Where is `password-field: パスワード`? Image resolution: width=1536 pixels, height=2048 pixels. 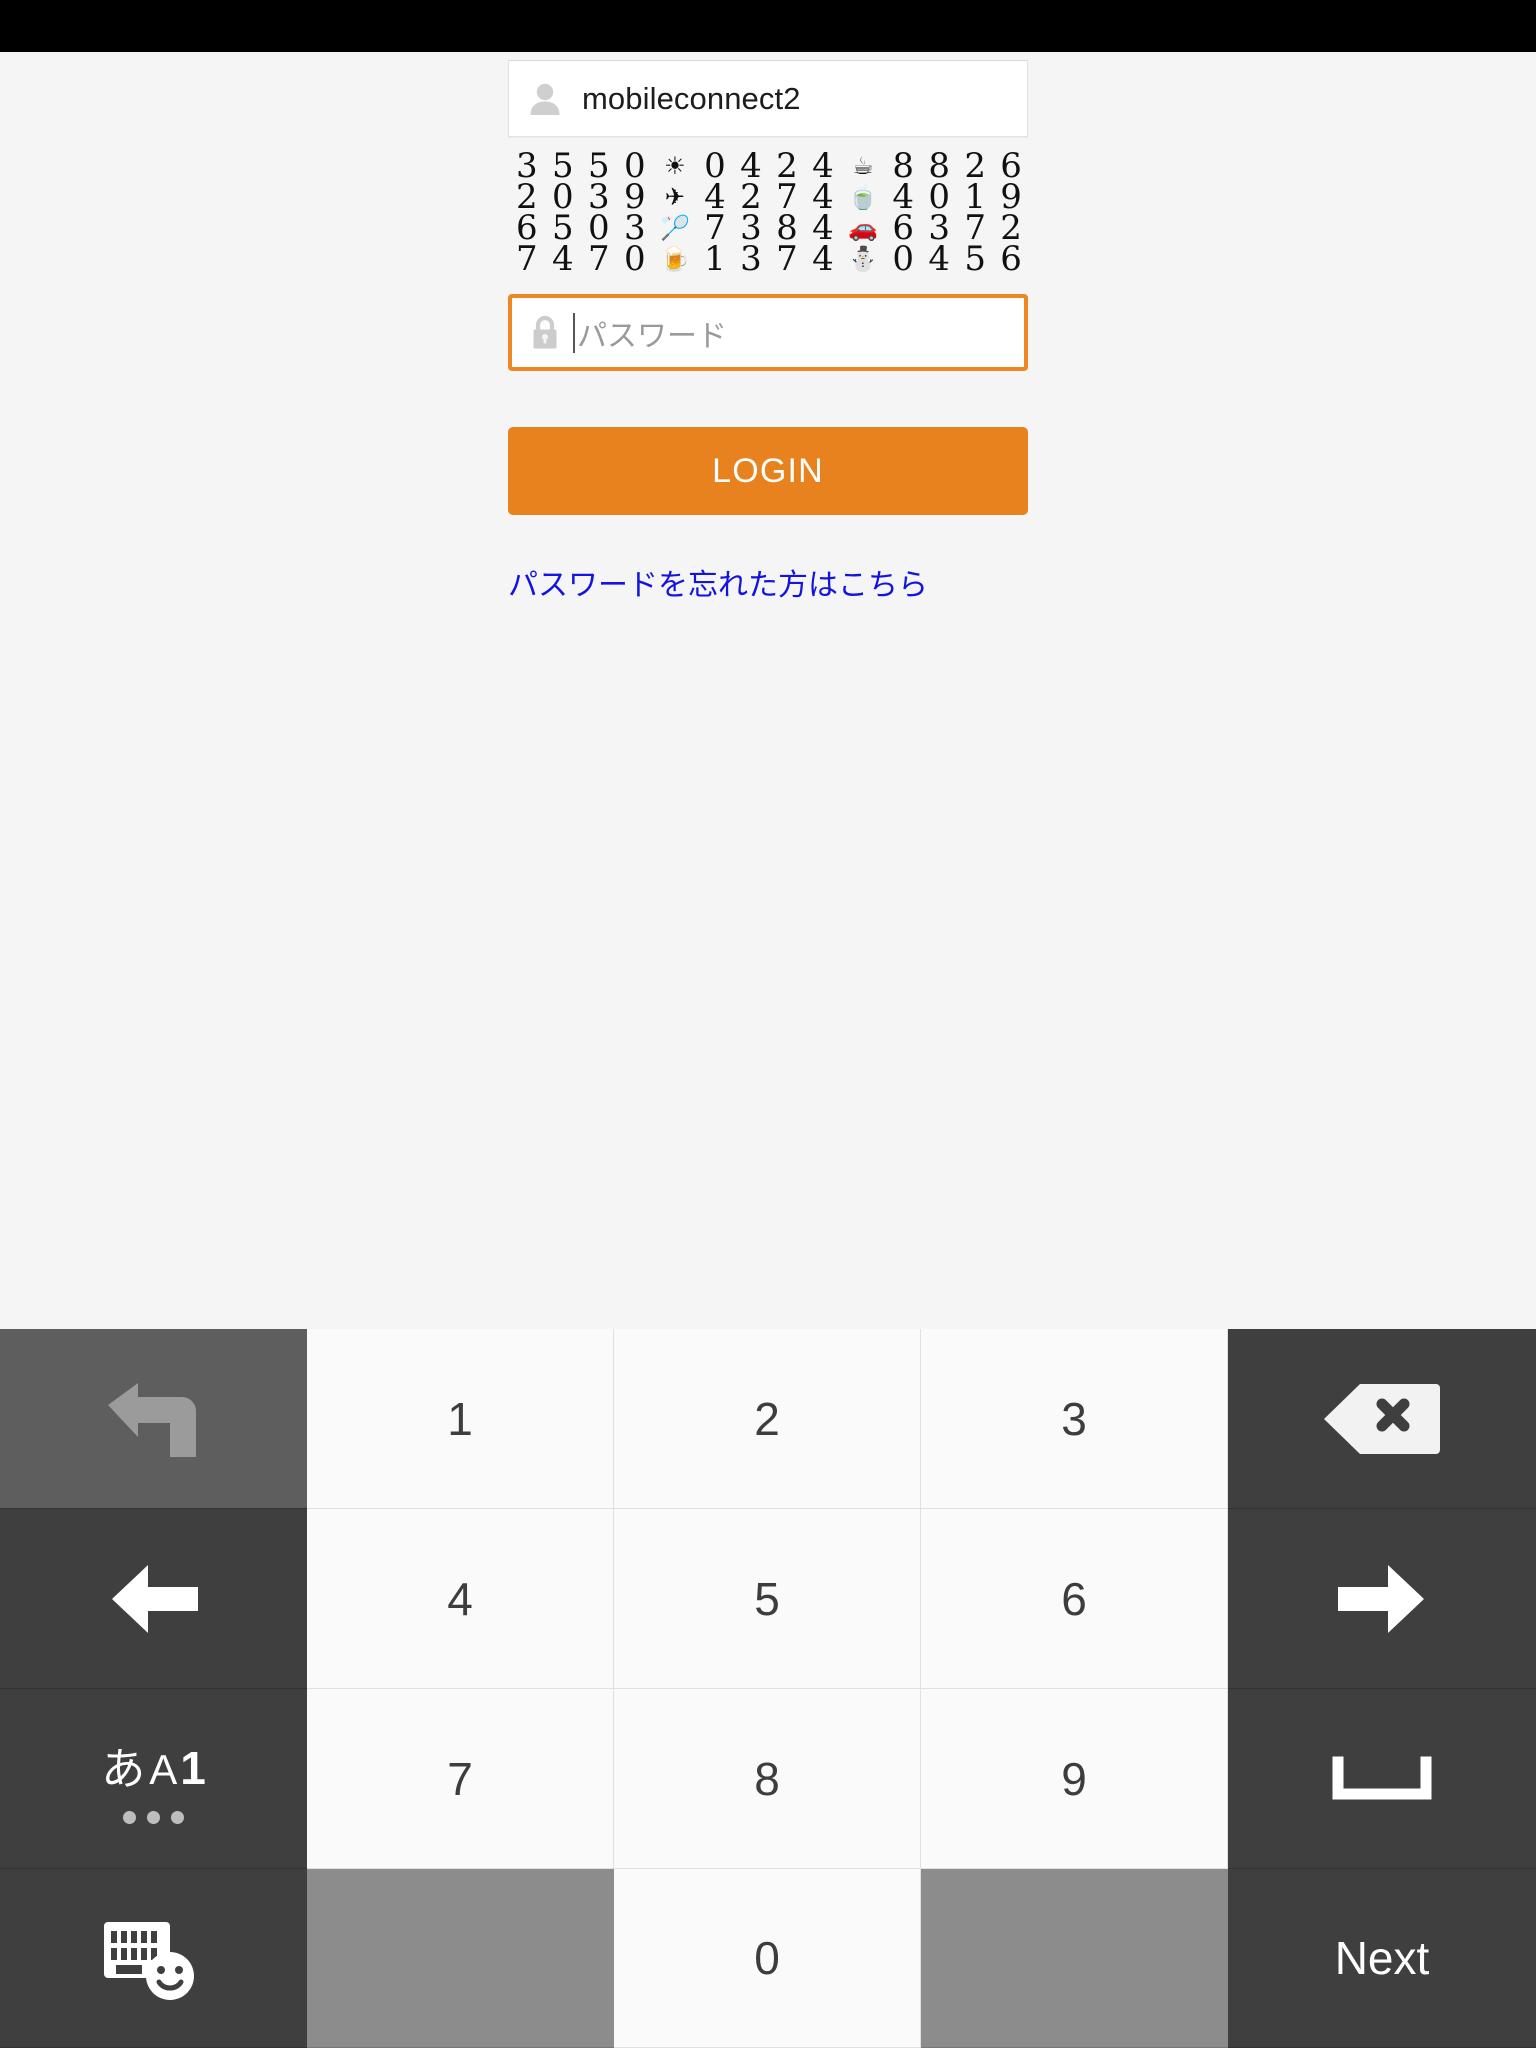 password-field: パスワード is located at coordinates (768, 332).